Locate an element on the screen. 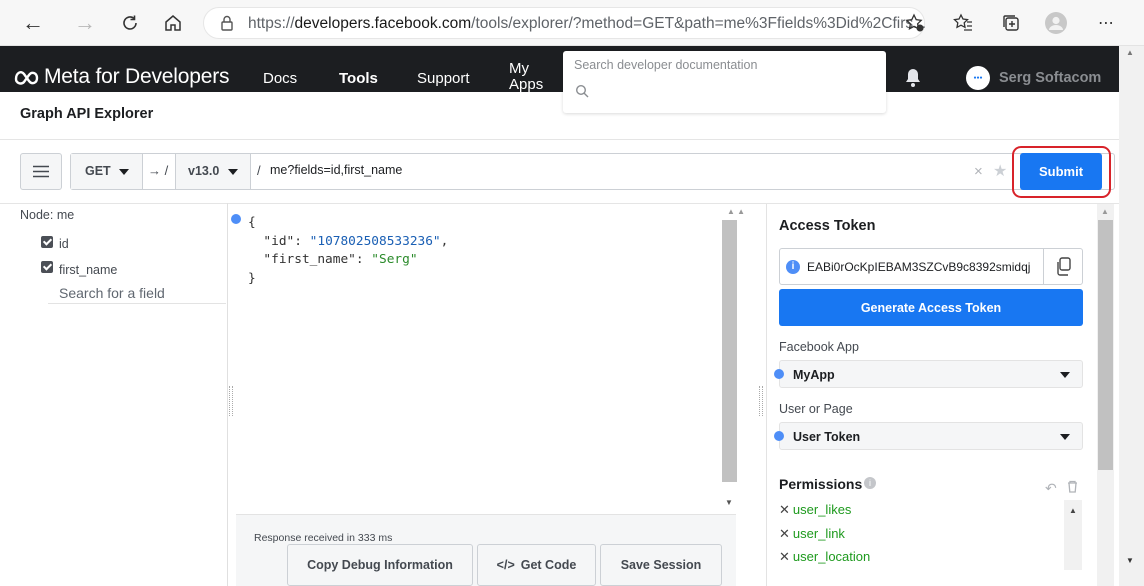  star-icon: ★ is located at coordinates (1000, 171).